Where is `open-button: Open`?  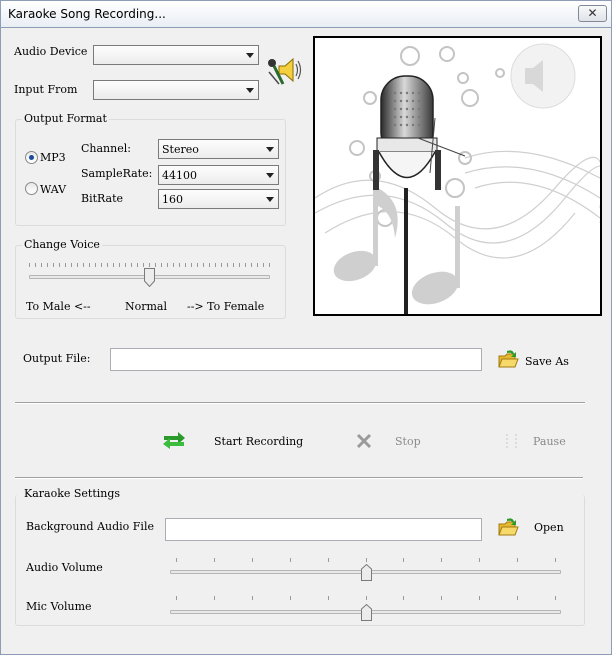
open-button: Open is located at coordinates (549, 527).